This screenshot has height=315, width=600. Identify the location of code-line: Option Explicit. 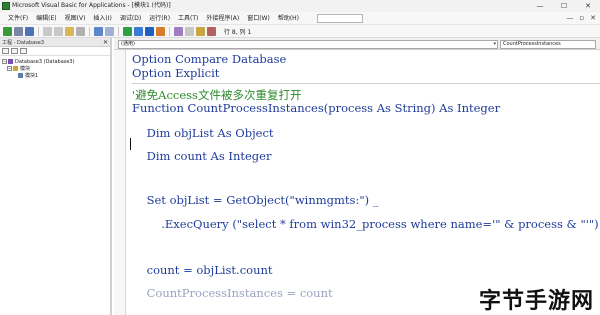
(176, 73).